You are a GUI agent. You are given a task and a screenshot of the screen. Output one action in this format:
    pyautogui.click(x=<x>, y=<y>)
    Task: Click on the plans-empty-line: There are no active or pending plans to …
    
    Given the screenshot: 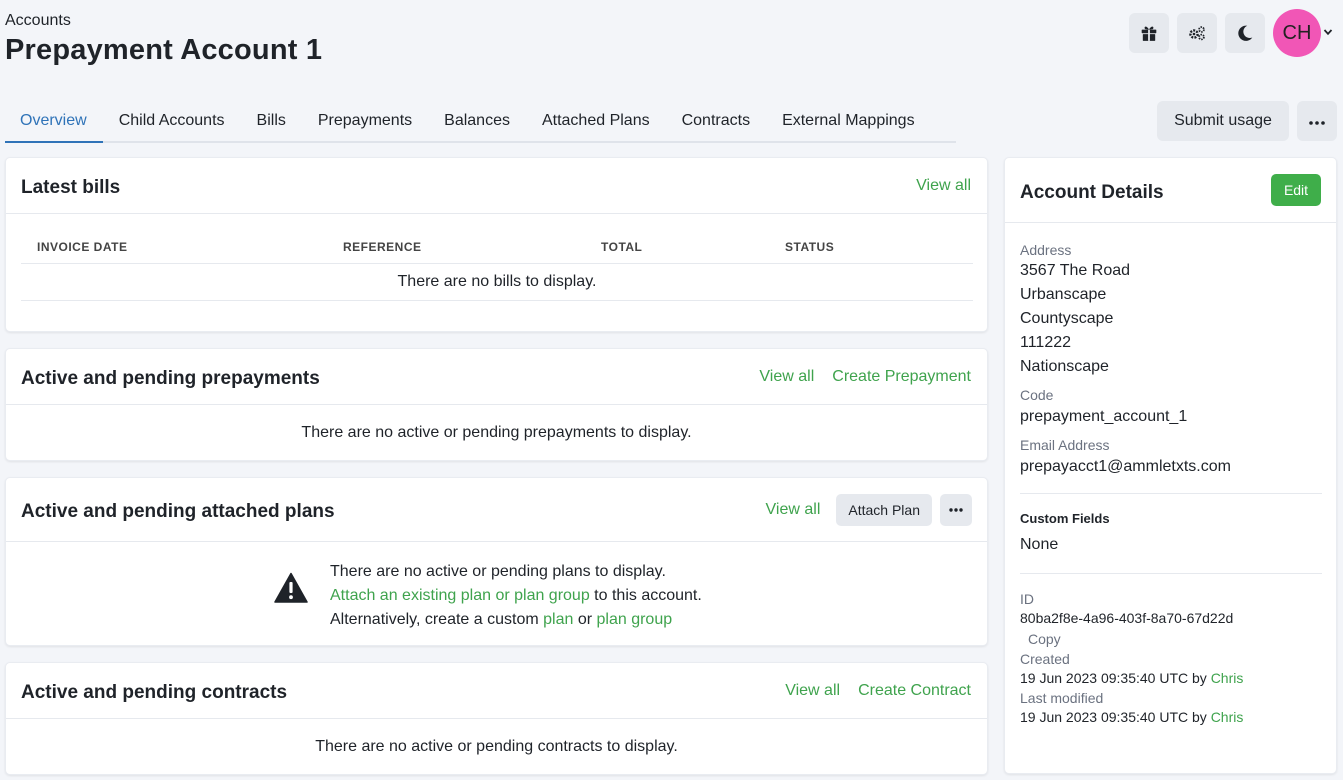 What is the action you would take?
    pyautogui.click(x=498, y=571)
    